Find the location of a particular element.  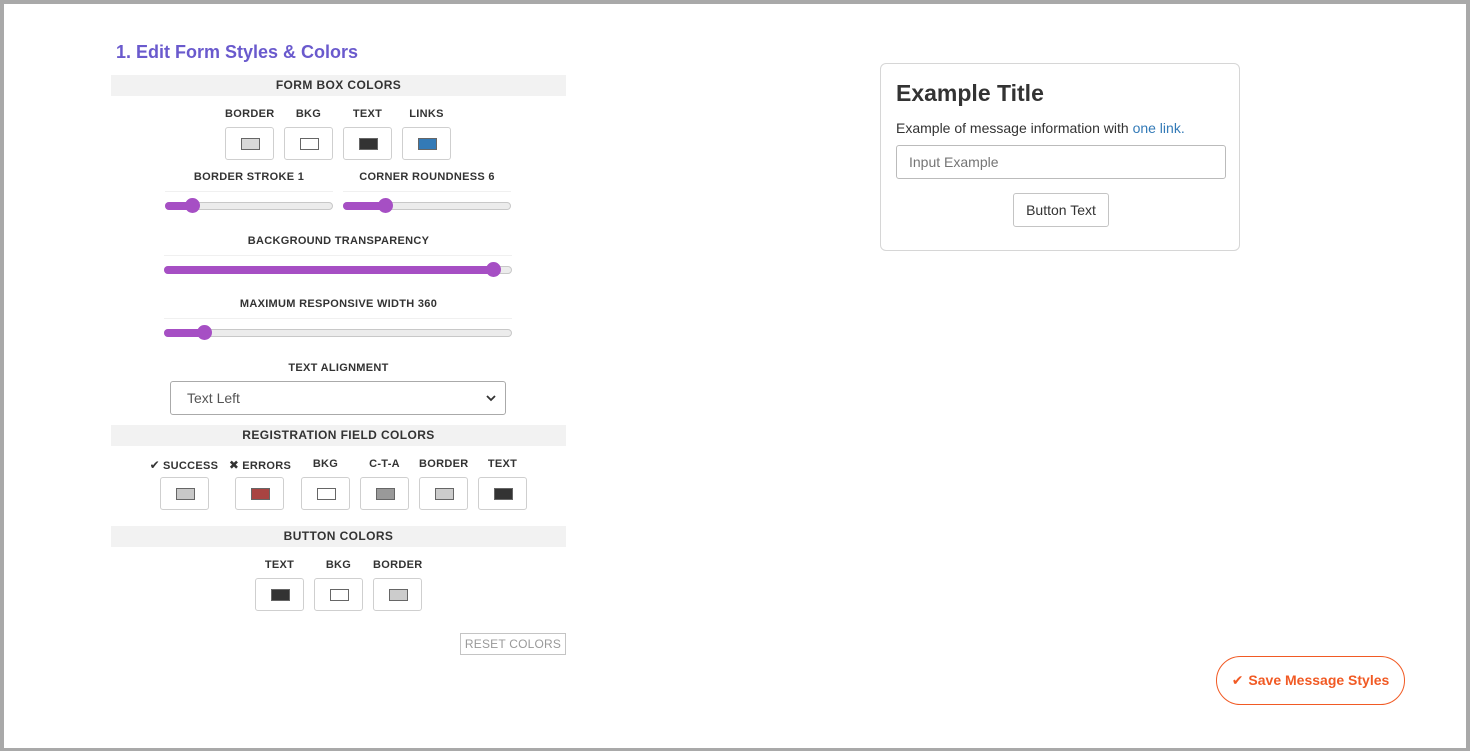

swatch-label-errors: ✖ ERRORS is located at coordinates (260, 465).